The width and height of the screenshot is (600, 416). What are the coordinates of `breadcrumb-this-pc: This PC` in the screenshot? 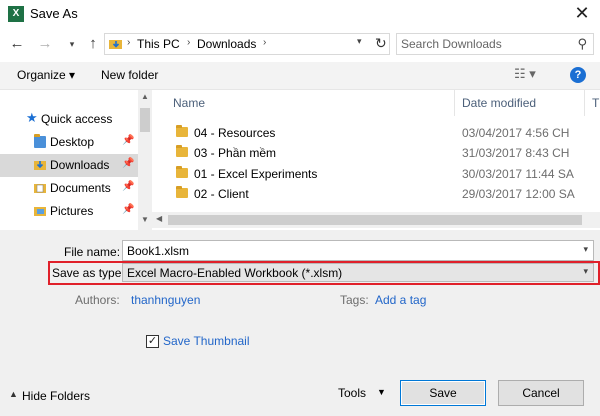 It's located at (158, 44).